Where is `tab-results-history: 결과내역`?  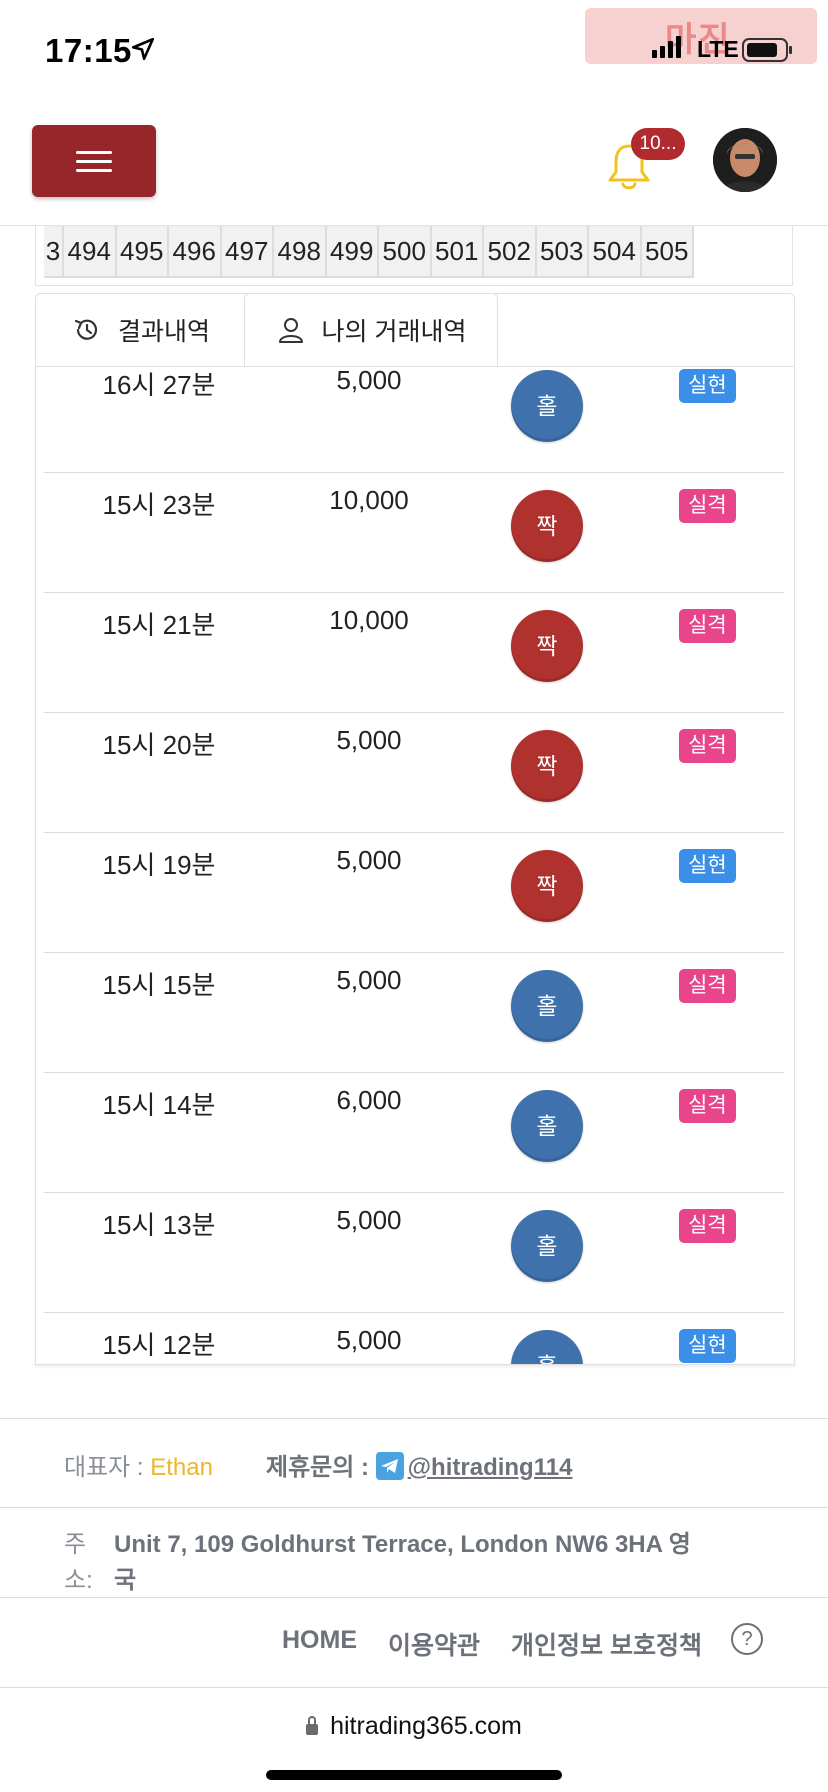
tab-results-history: 결과내역 is located at coordinates (141, 330).